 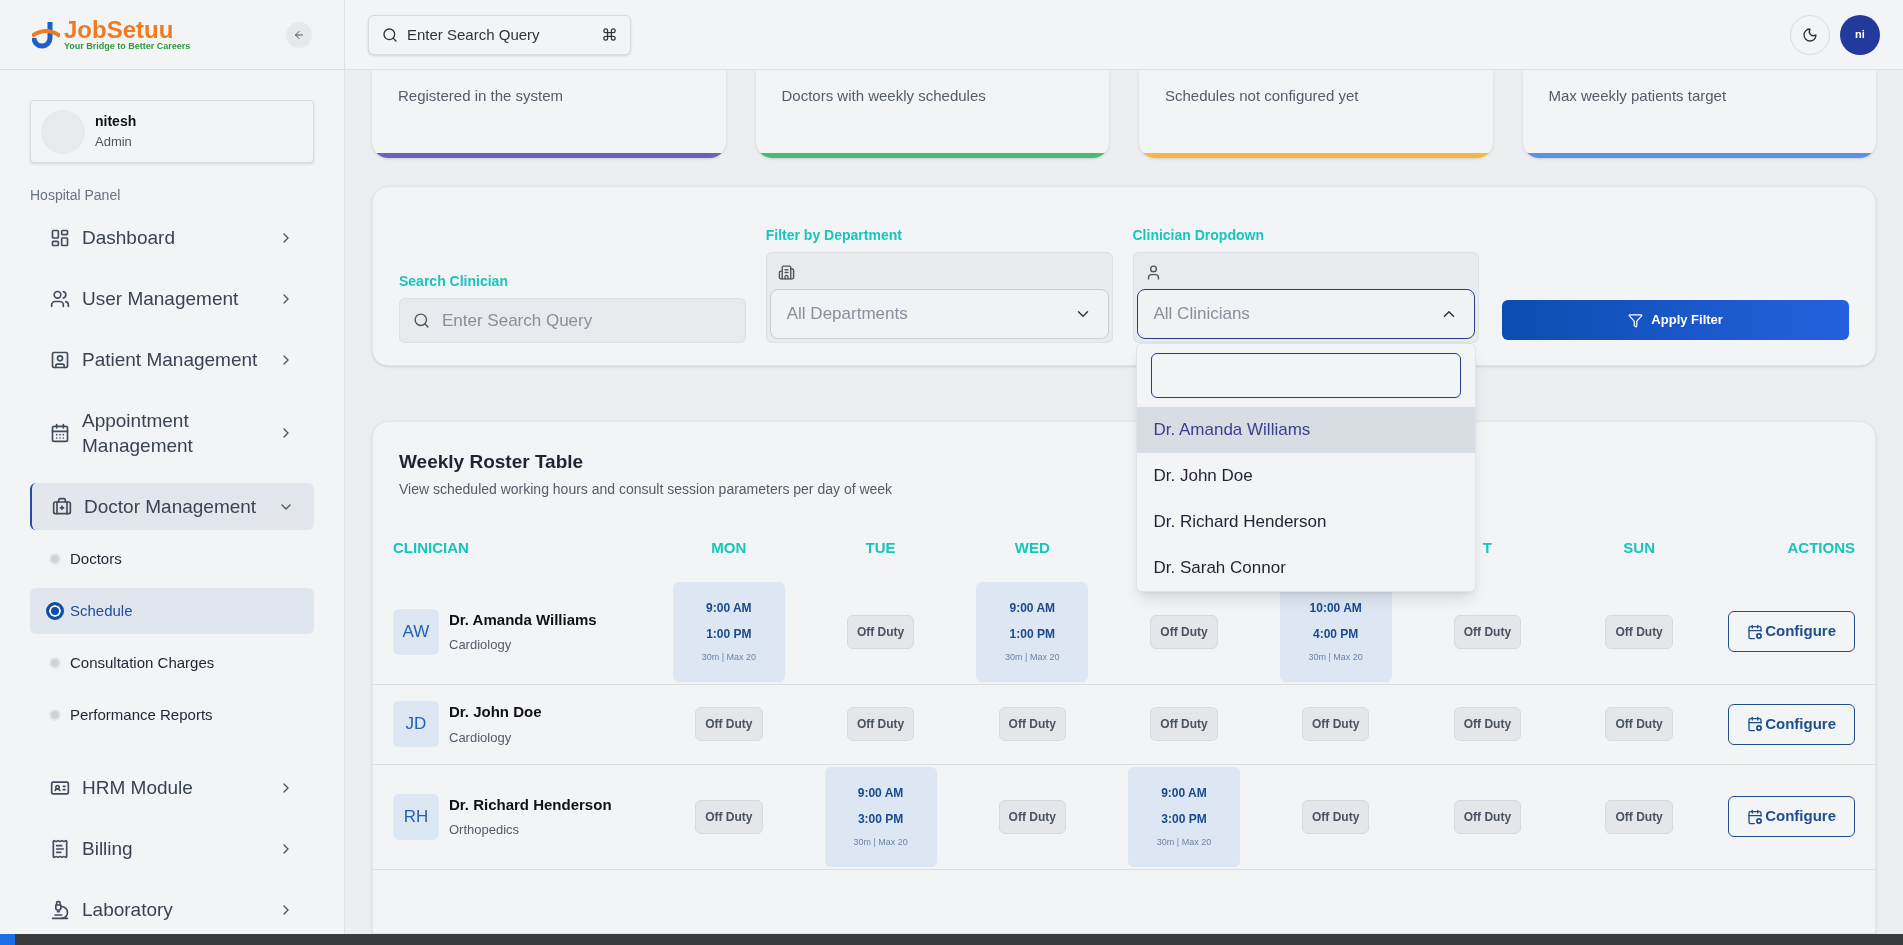 I want to click on medical-case-icon, so click(x=62, y=506).